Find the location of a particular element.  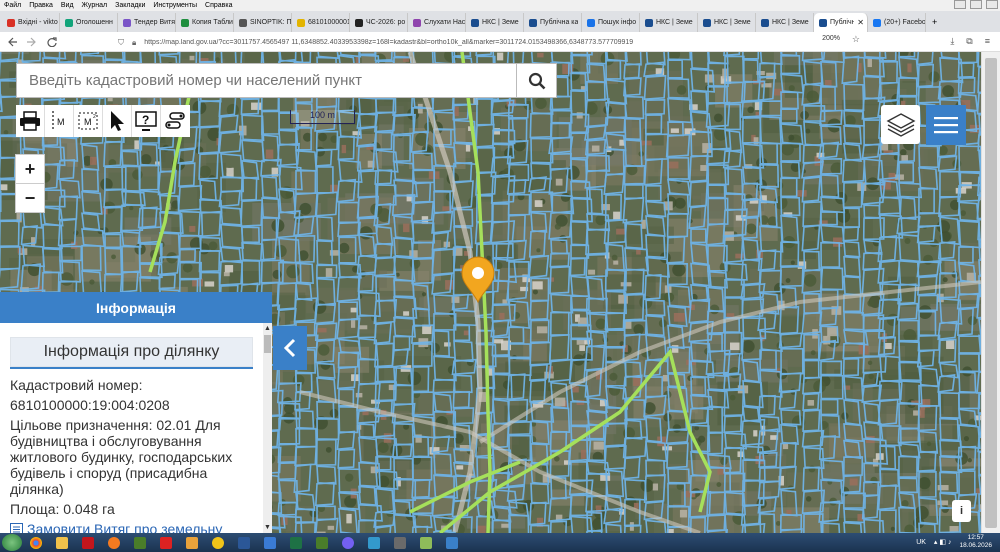

identify-button: ? is located at coordinates (146, 121).